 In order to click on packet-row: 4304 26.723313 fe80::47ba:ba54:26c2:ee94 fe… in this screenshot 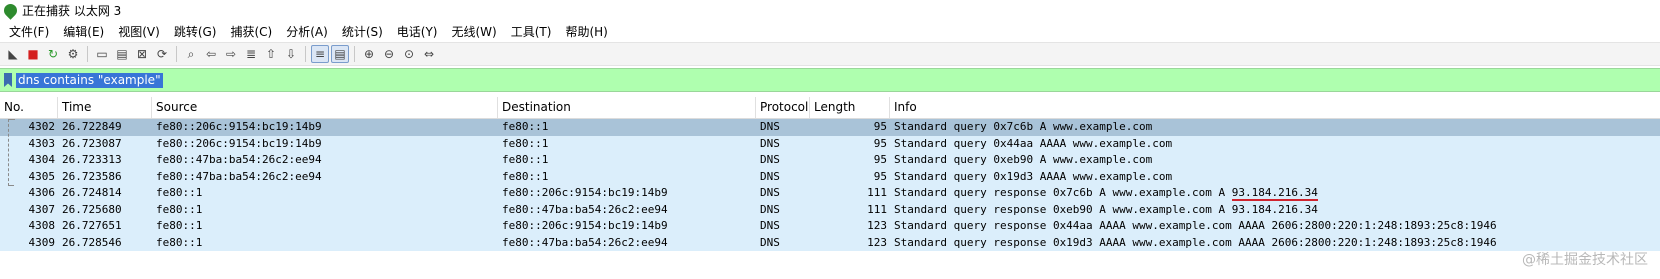, I will do `click(830, 160)`.